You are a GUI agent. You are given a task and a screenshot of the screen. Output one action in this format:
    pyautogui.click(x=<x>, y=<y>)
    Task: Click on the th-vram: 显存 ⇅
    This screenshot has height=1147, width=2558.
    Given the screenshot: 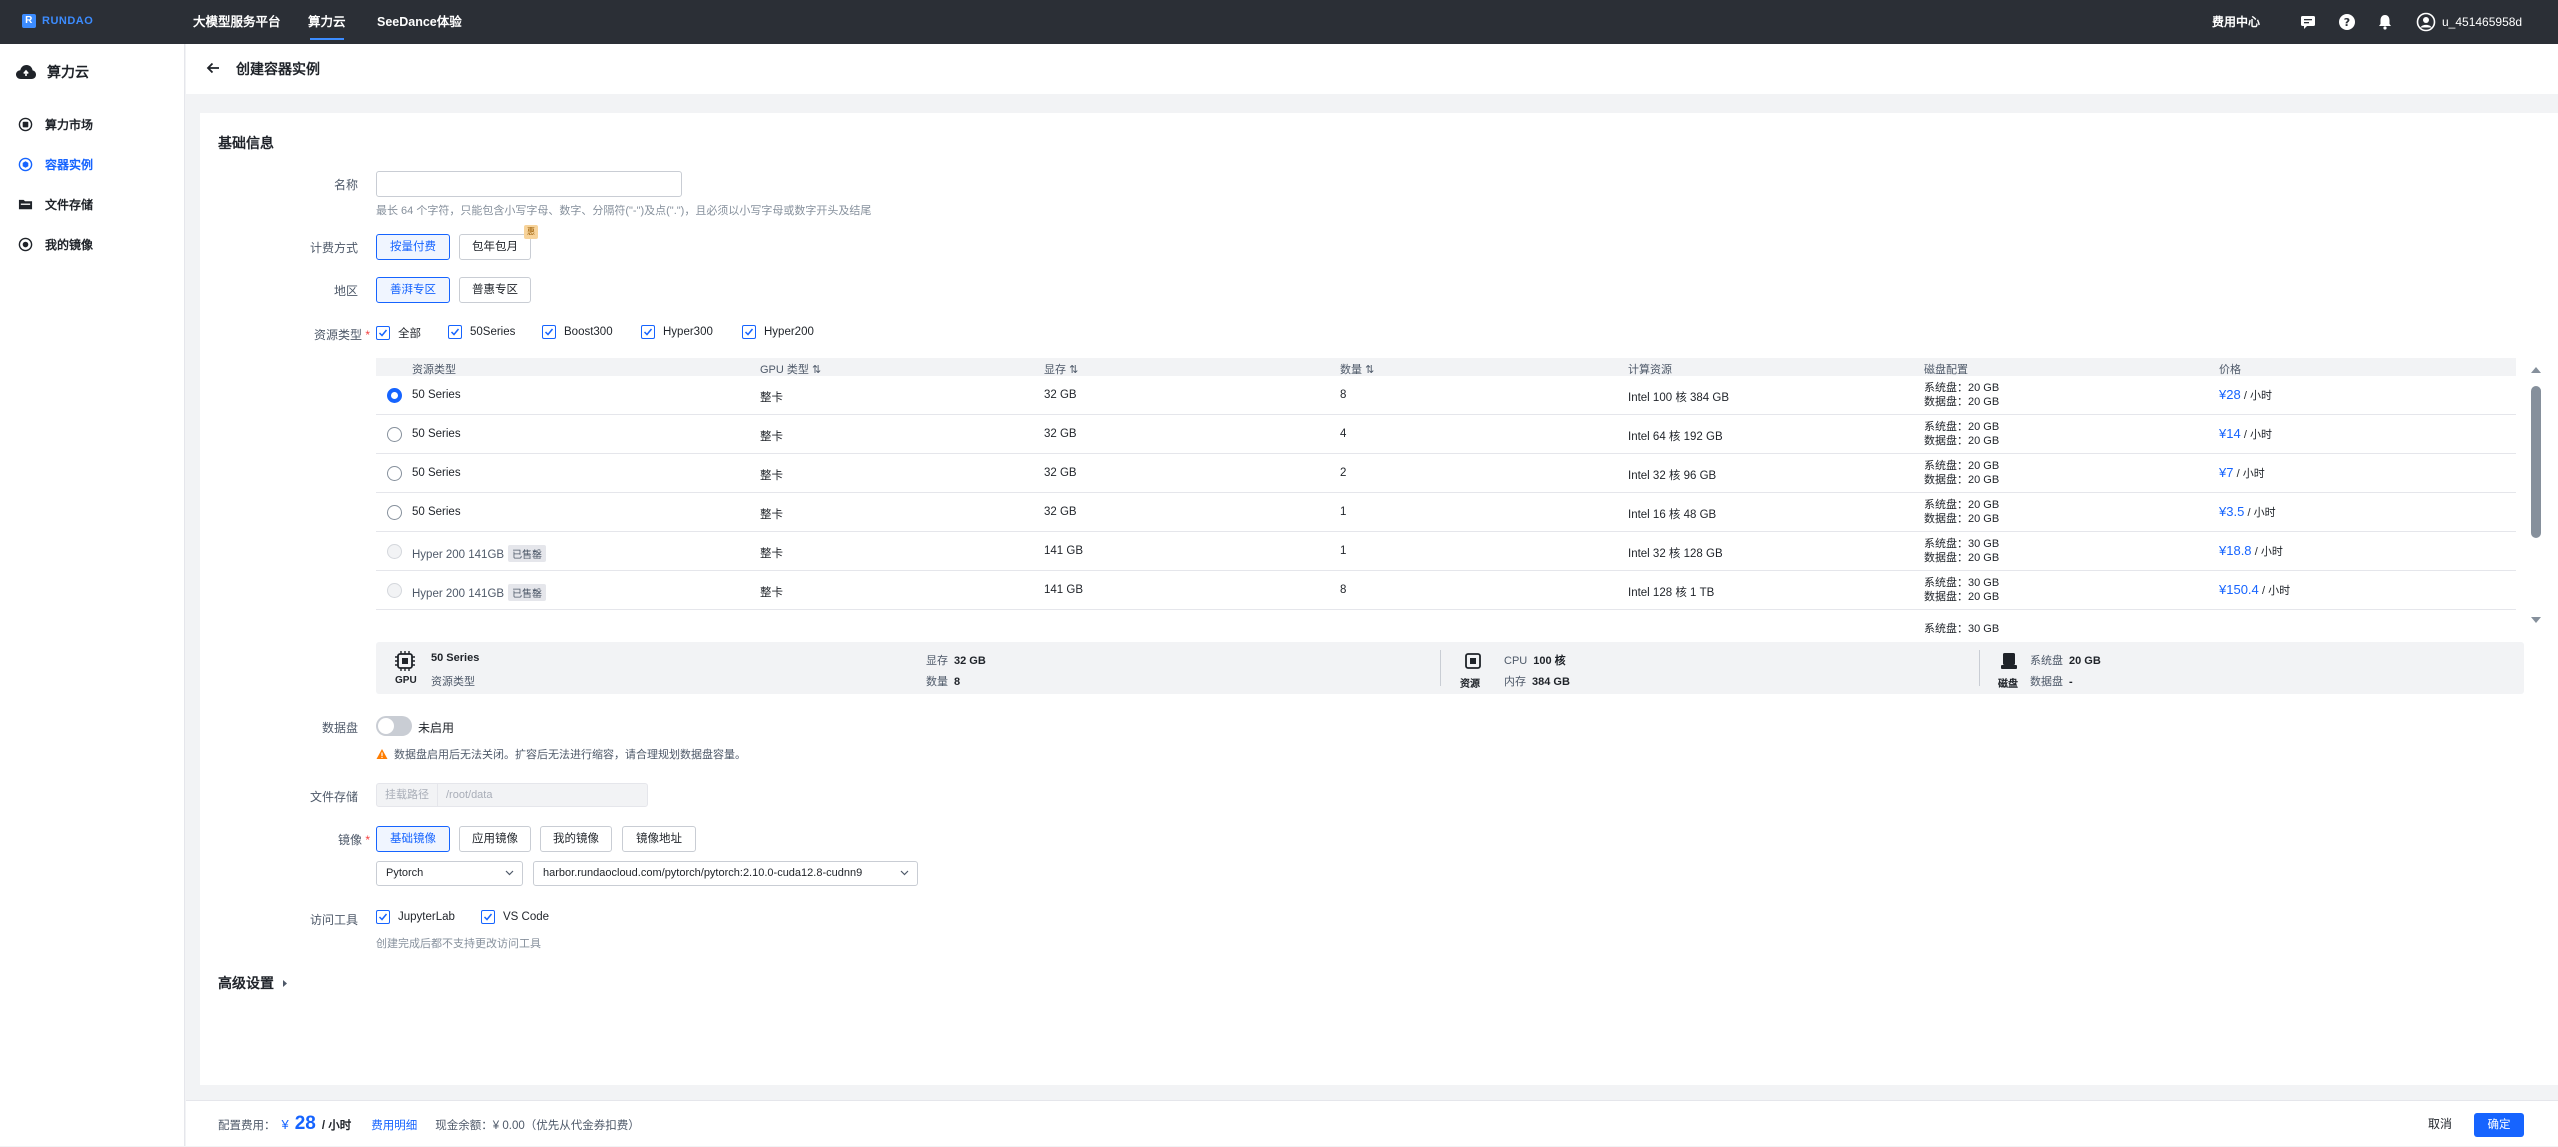 What is the action you would take?
    pyautogui.click(x=1061, y=369)
    